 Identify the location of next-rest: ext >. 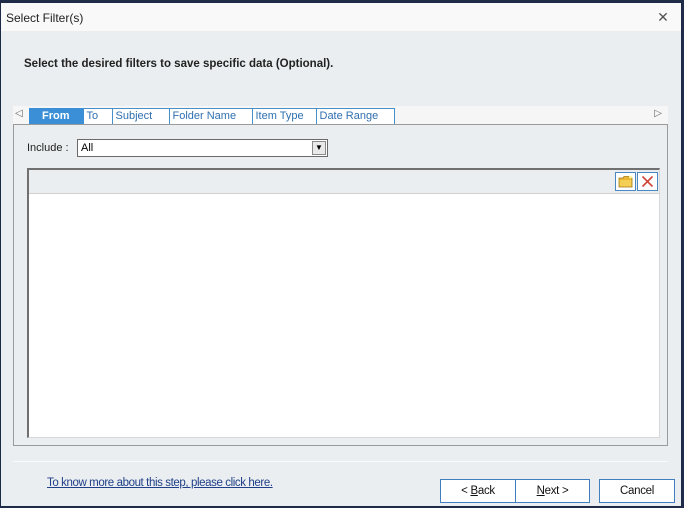
(556, 491).